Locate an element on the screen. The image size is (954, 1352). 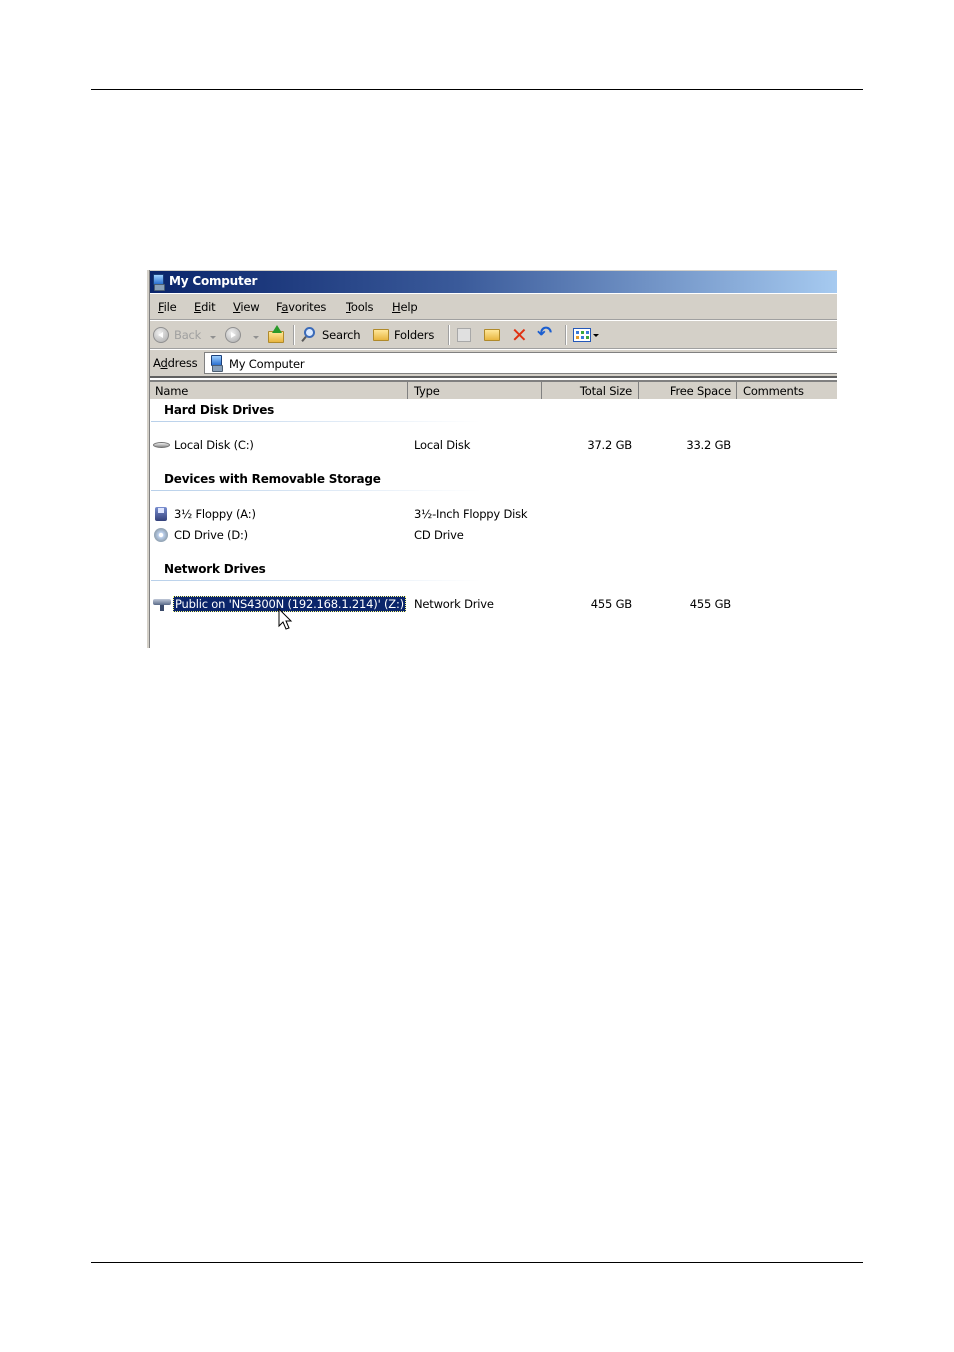
drive-type: CD Drive is located at coordinates (439, 535).